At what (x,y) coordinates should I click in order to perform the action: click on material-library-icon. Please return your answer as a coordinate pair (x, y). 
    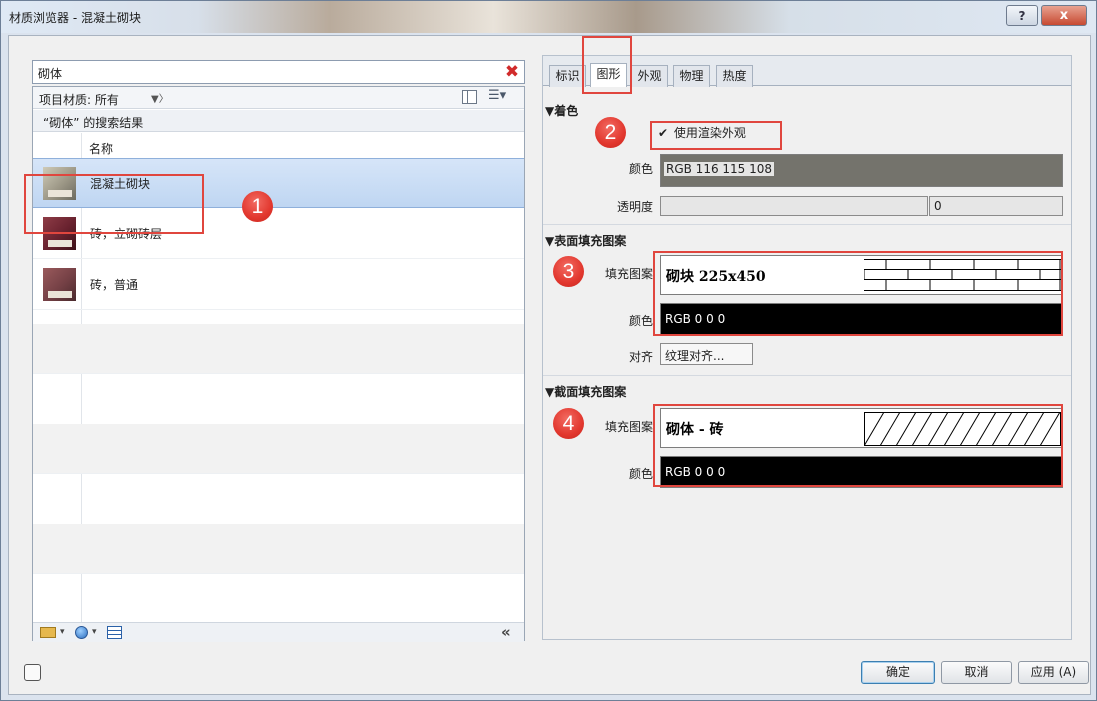
    Looking at the image, I should click on (32, 672).